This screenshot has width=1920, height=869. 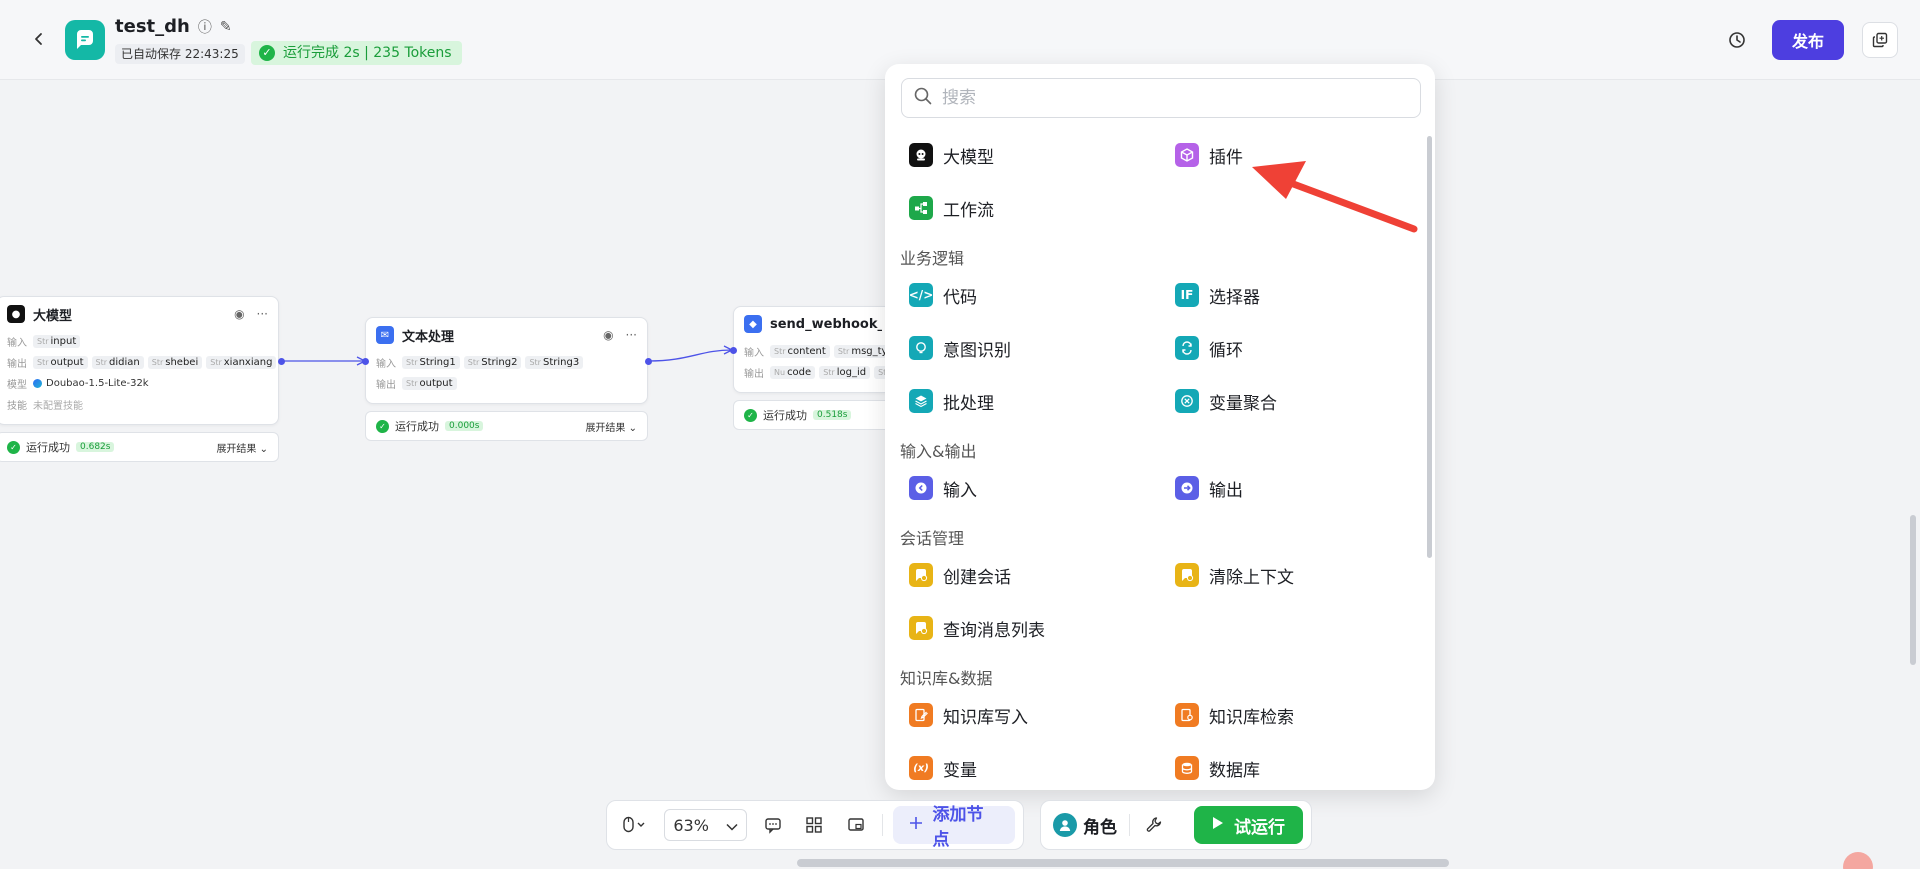 I want to click on param-name: String3, so click(x=561, y=362).